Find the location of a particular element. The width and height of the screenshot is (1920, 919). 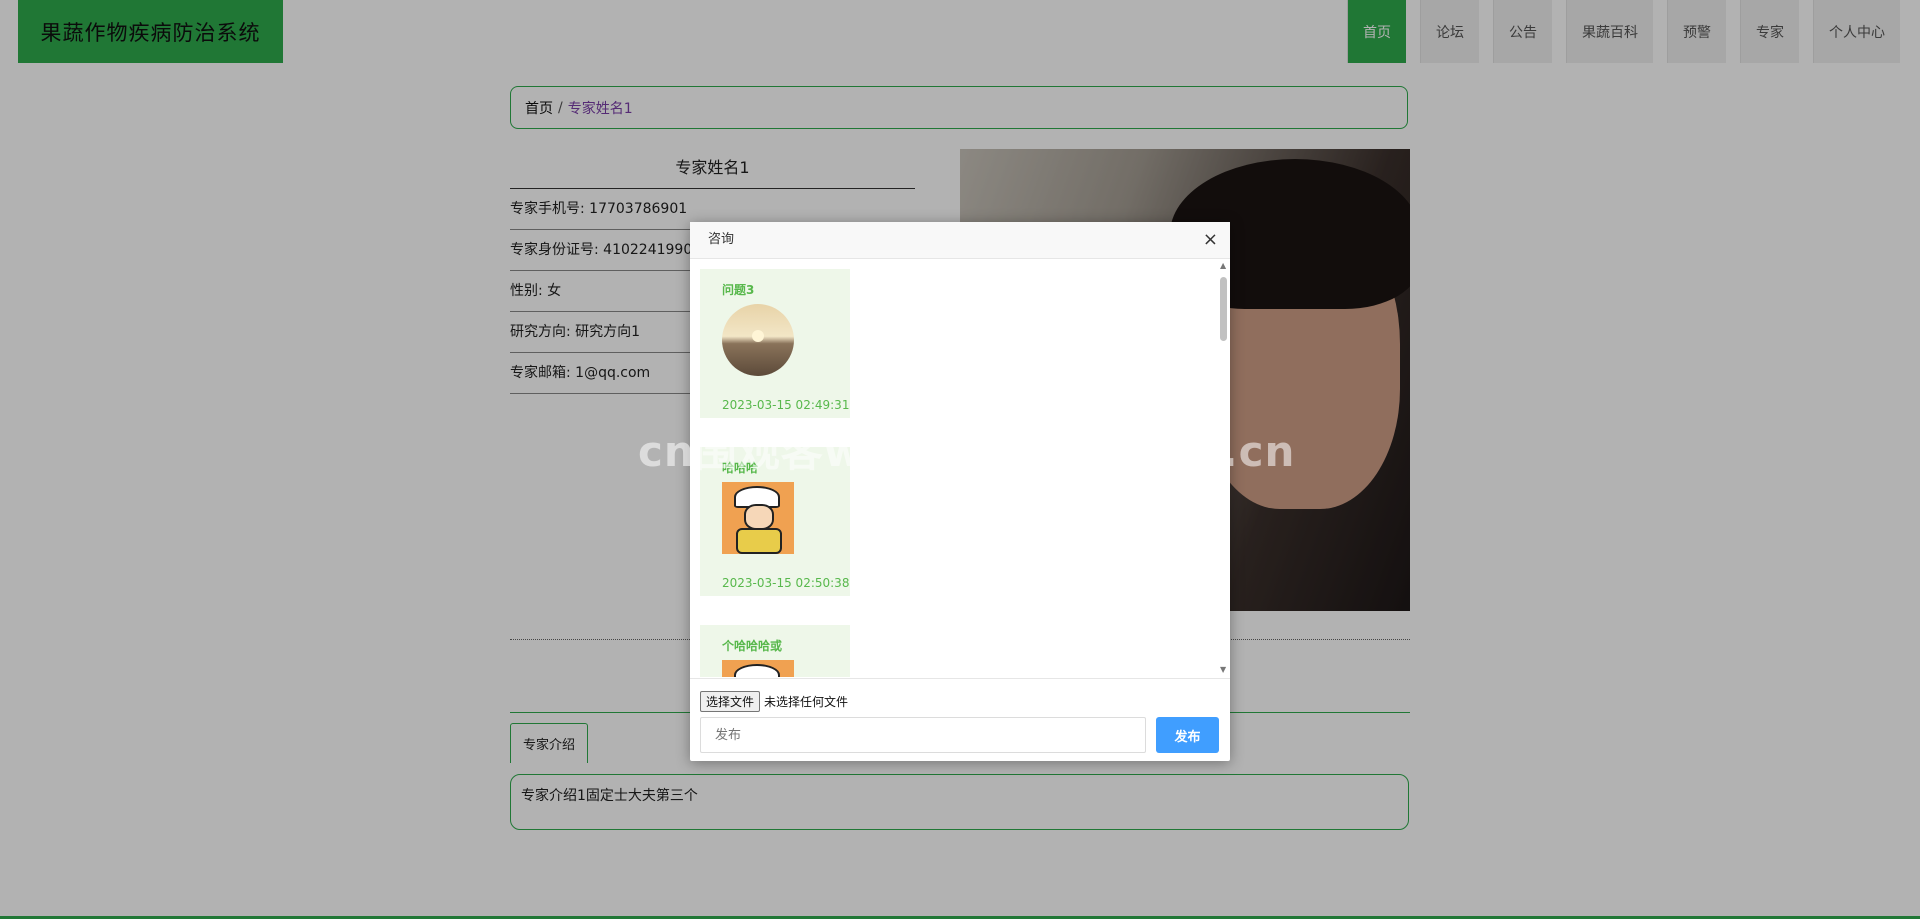

message-title: 个哈哈哈或 is located at coordinates (752, 646).